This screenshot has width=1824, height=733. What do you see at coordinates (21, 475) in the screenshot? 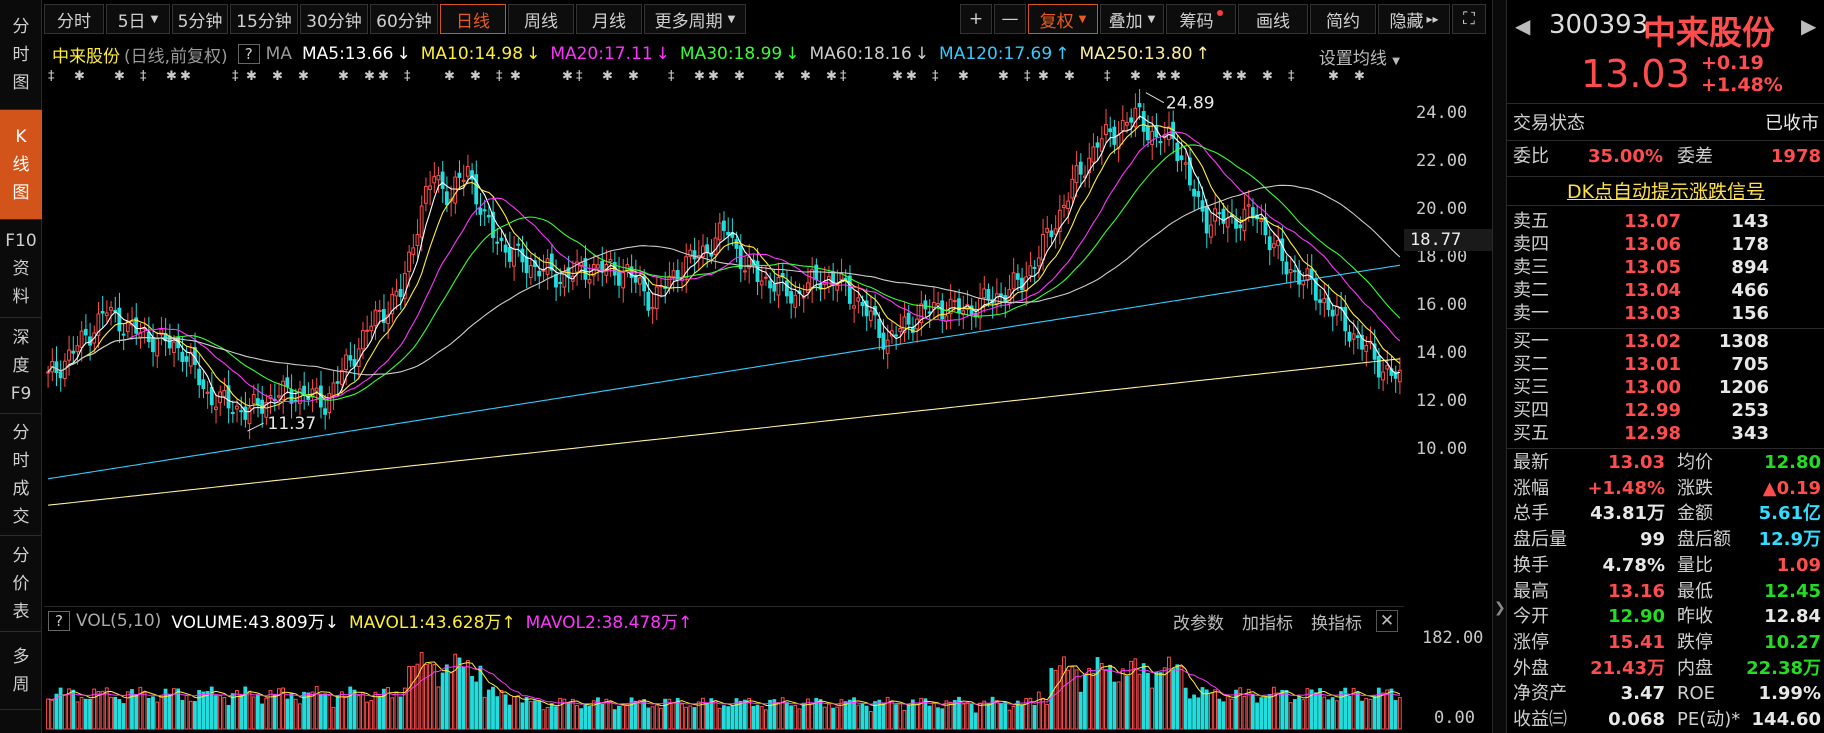
I see `nav-tick-trades: 分时成交` at bounding box center [21, 475].